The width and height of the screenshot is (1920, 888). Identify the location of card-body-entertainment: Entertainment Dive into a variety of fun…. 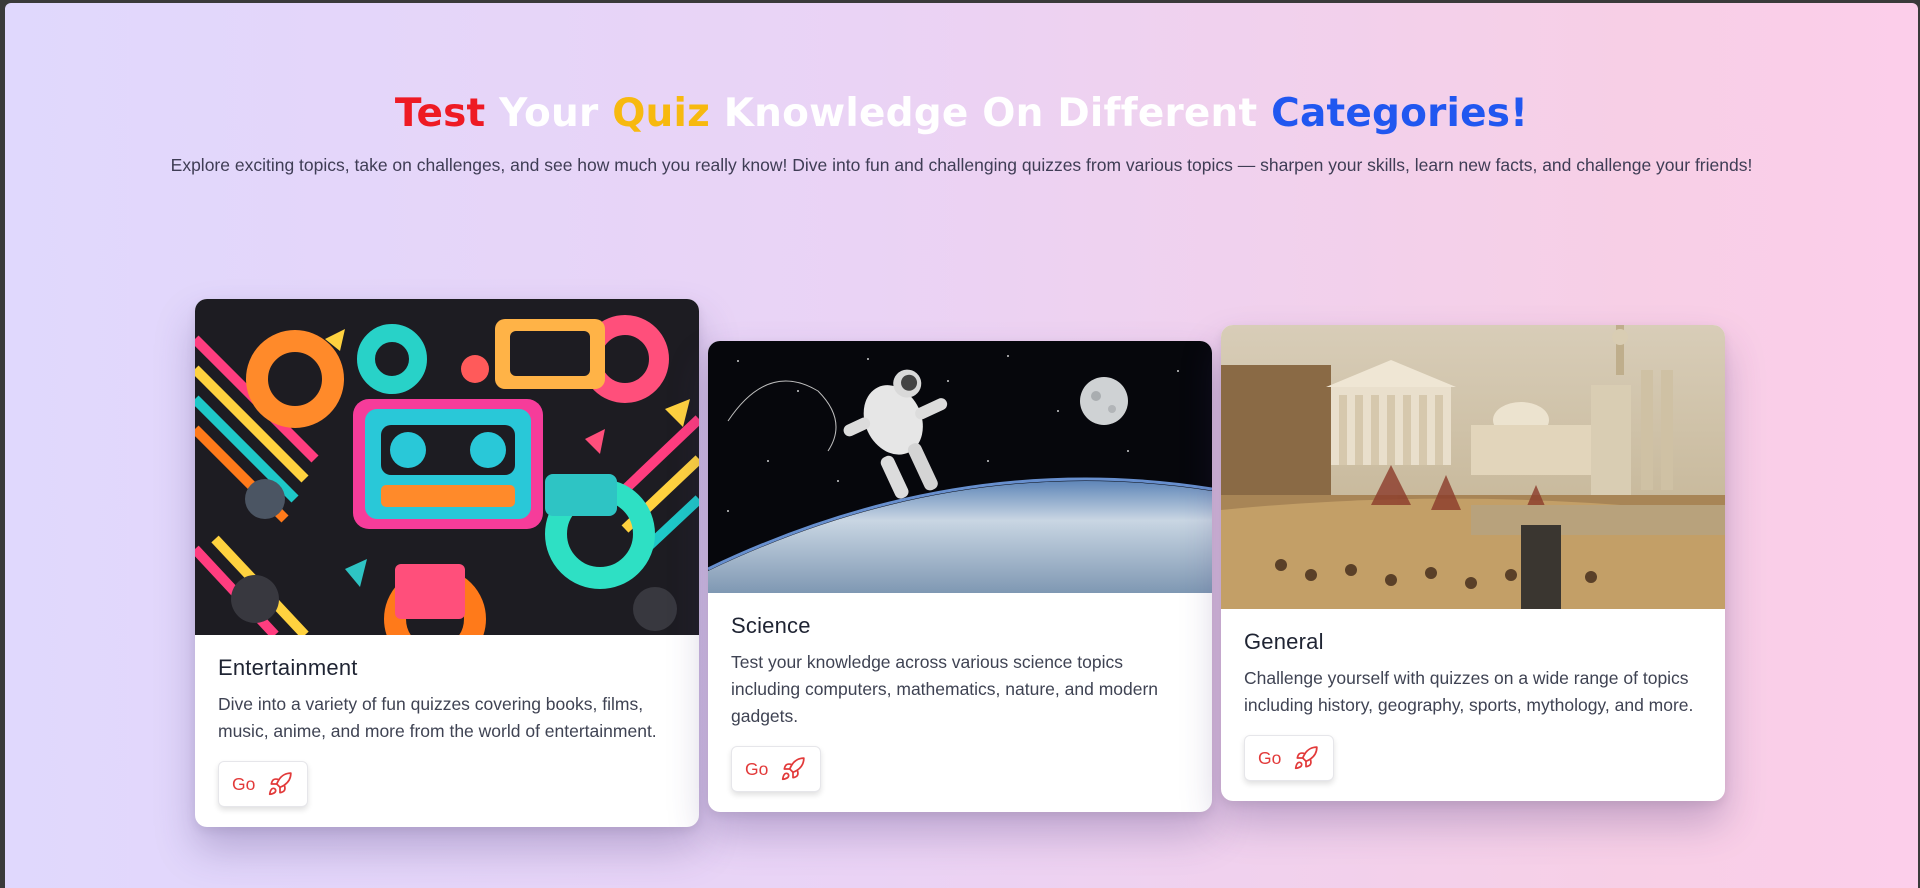
(447, 731).